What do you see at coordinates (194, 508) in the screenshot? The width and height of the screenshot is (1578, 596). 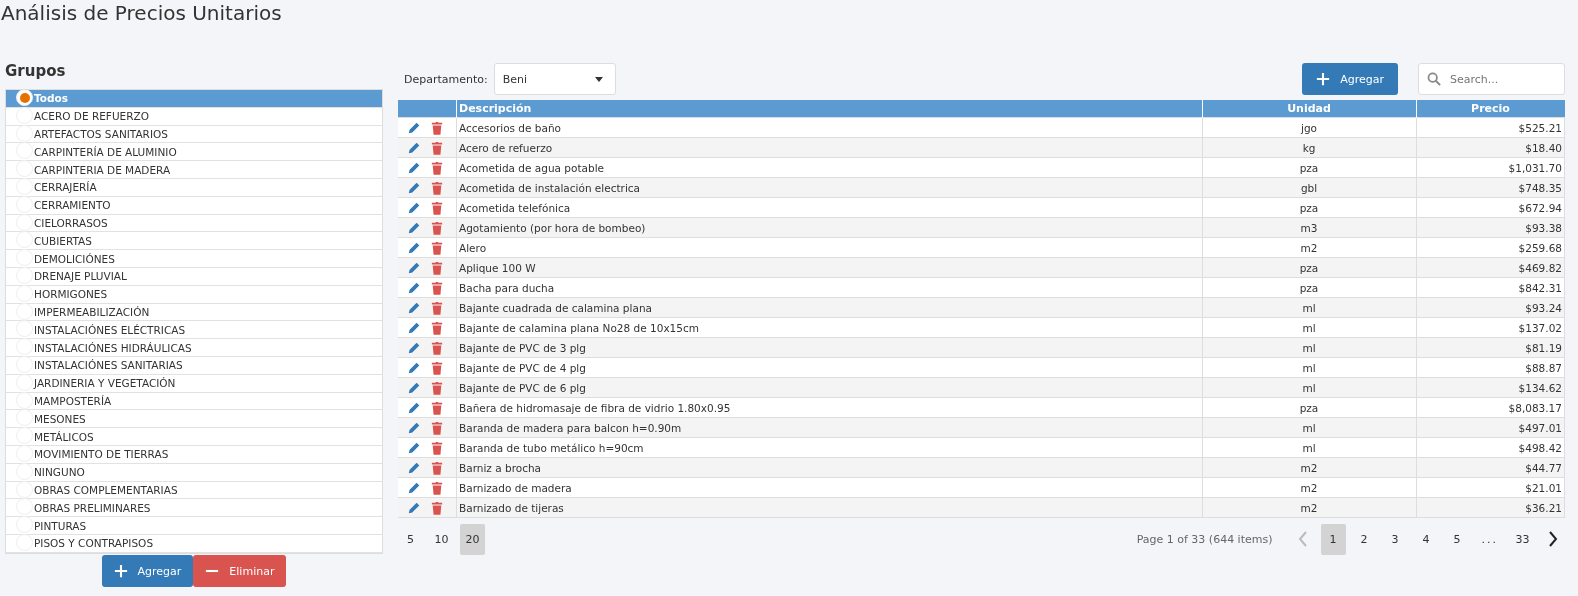 I see `group-item: OBRAS PRELIMINARES` at bounding box center [194, 508].